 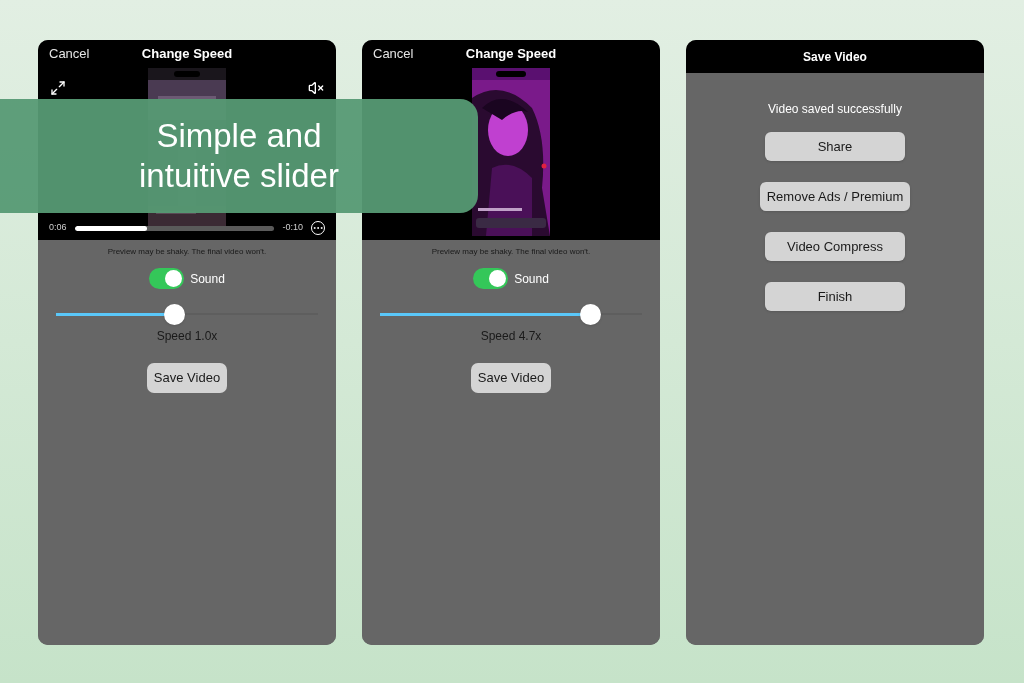 What do you see at coordinates (835, 296) in the screenshot?
I see `action-button: Finish` at bounding box center [835, 296].